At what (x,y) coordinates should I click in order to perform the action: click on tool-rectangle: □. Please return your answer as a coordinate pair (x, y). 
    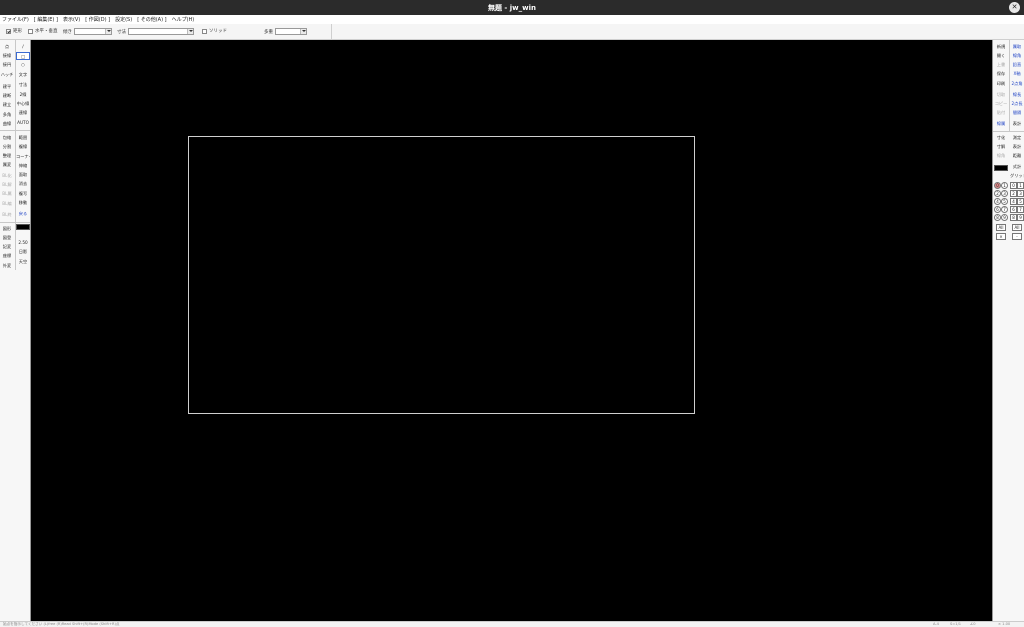
    Looking at the image, I should click on (23, 56).